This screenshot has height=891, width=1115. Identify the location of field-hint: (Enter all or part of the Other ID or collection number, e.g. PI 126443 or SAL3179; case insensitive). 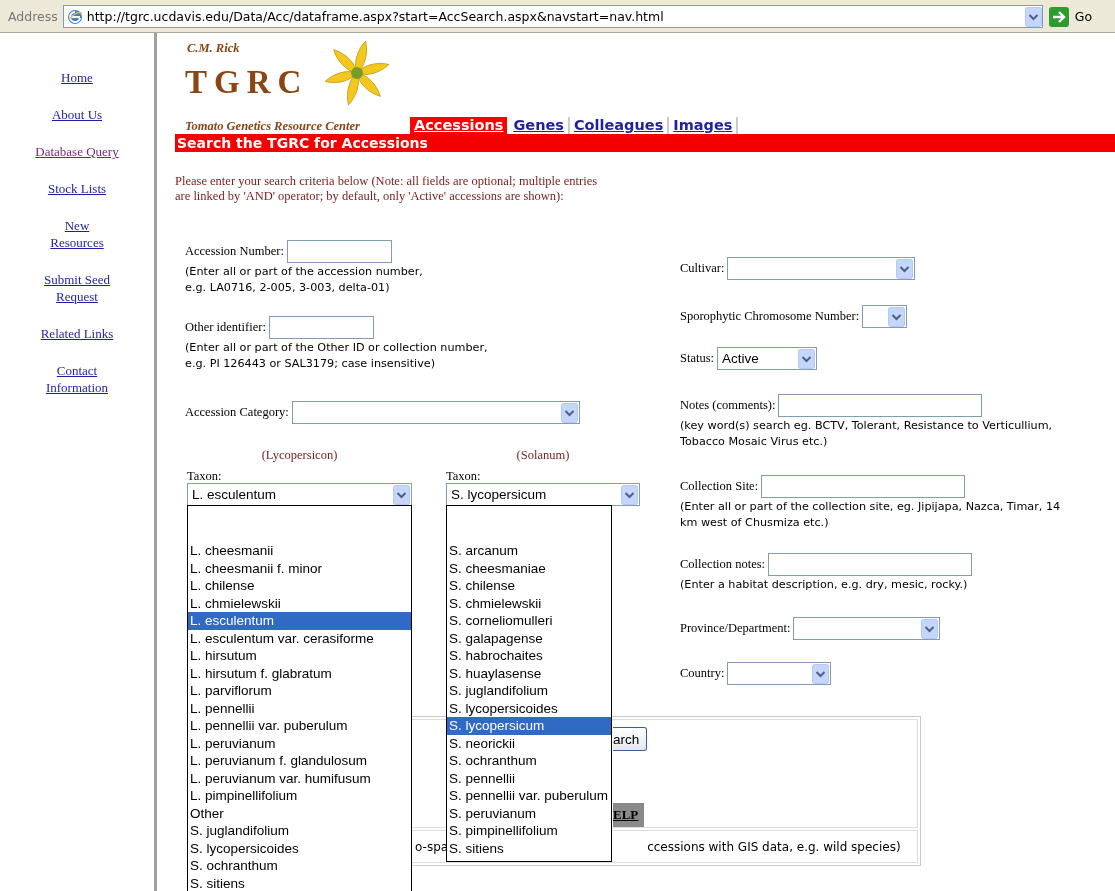
(336, 356).